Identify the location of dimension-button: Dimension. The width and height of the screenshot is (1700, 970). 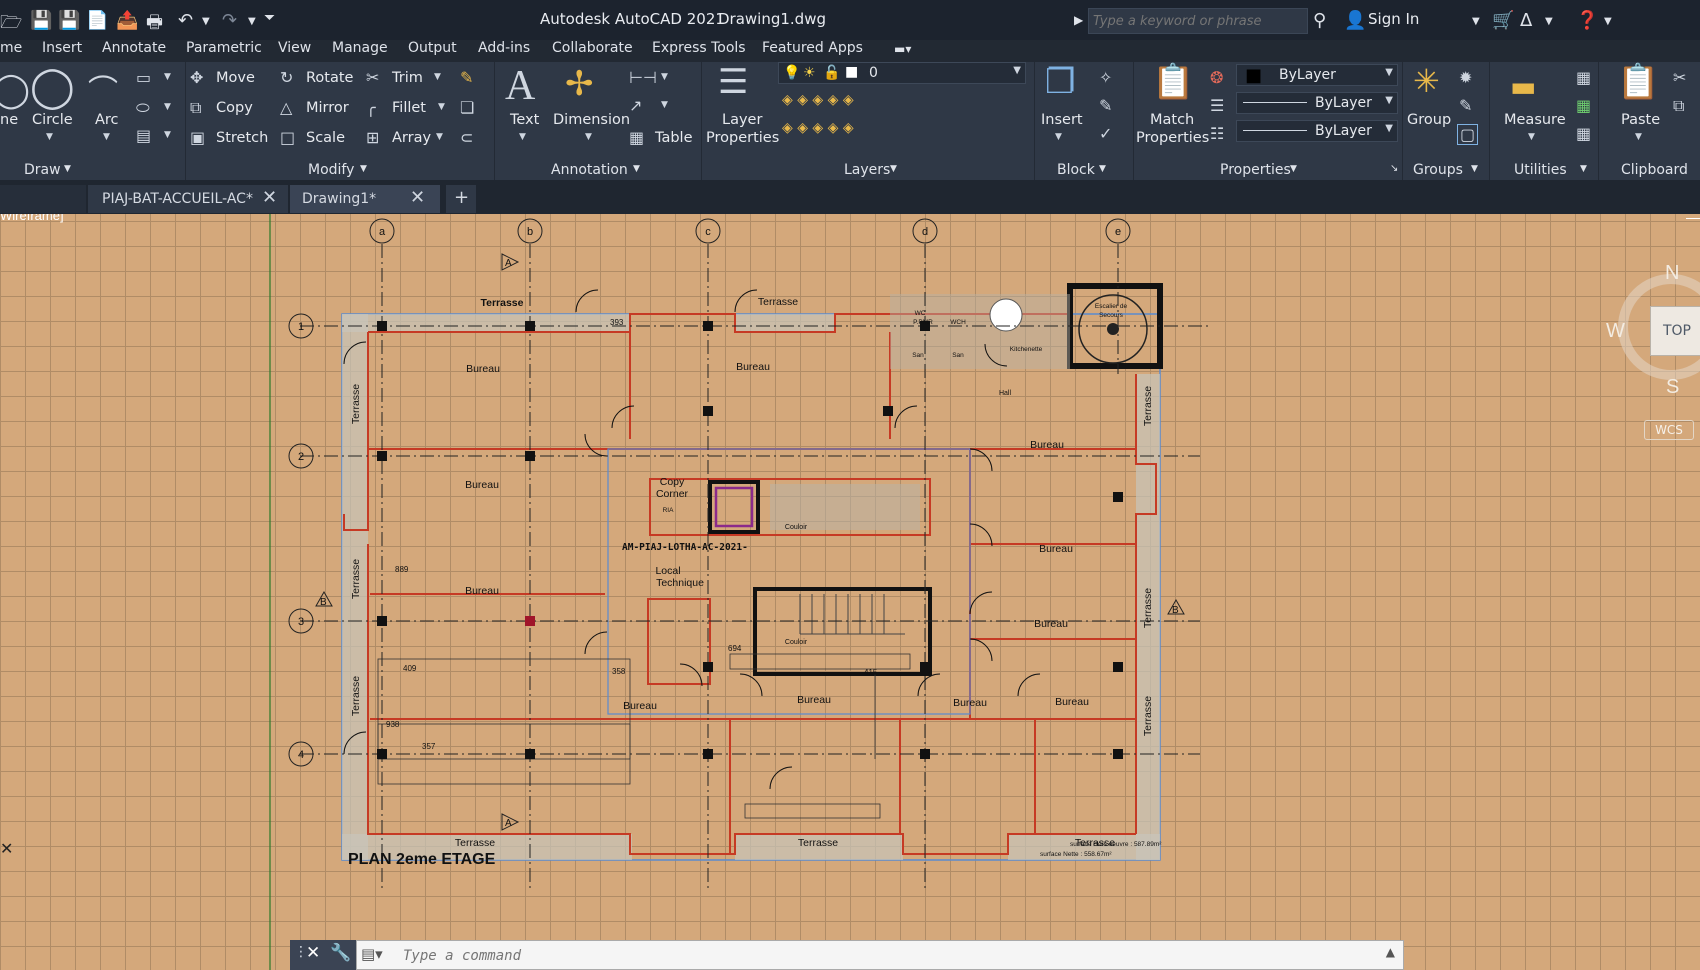
(591, 120).